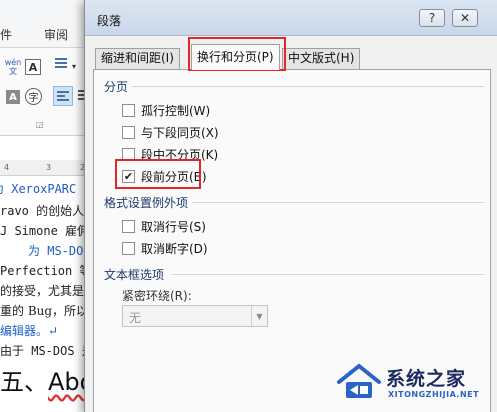 The width and height of the screenshot is (497, 412). I want to click on chevron-down-icon: ▼, so click(259, 316).